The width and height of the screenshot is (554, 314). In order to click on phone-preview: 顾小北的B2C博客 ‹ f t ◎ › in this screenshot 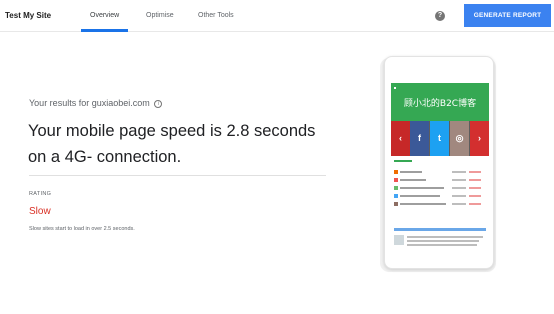, I will do `click(439, 162)`.